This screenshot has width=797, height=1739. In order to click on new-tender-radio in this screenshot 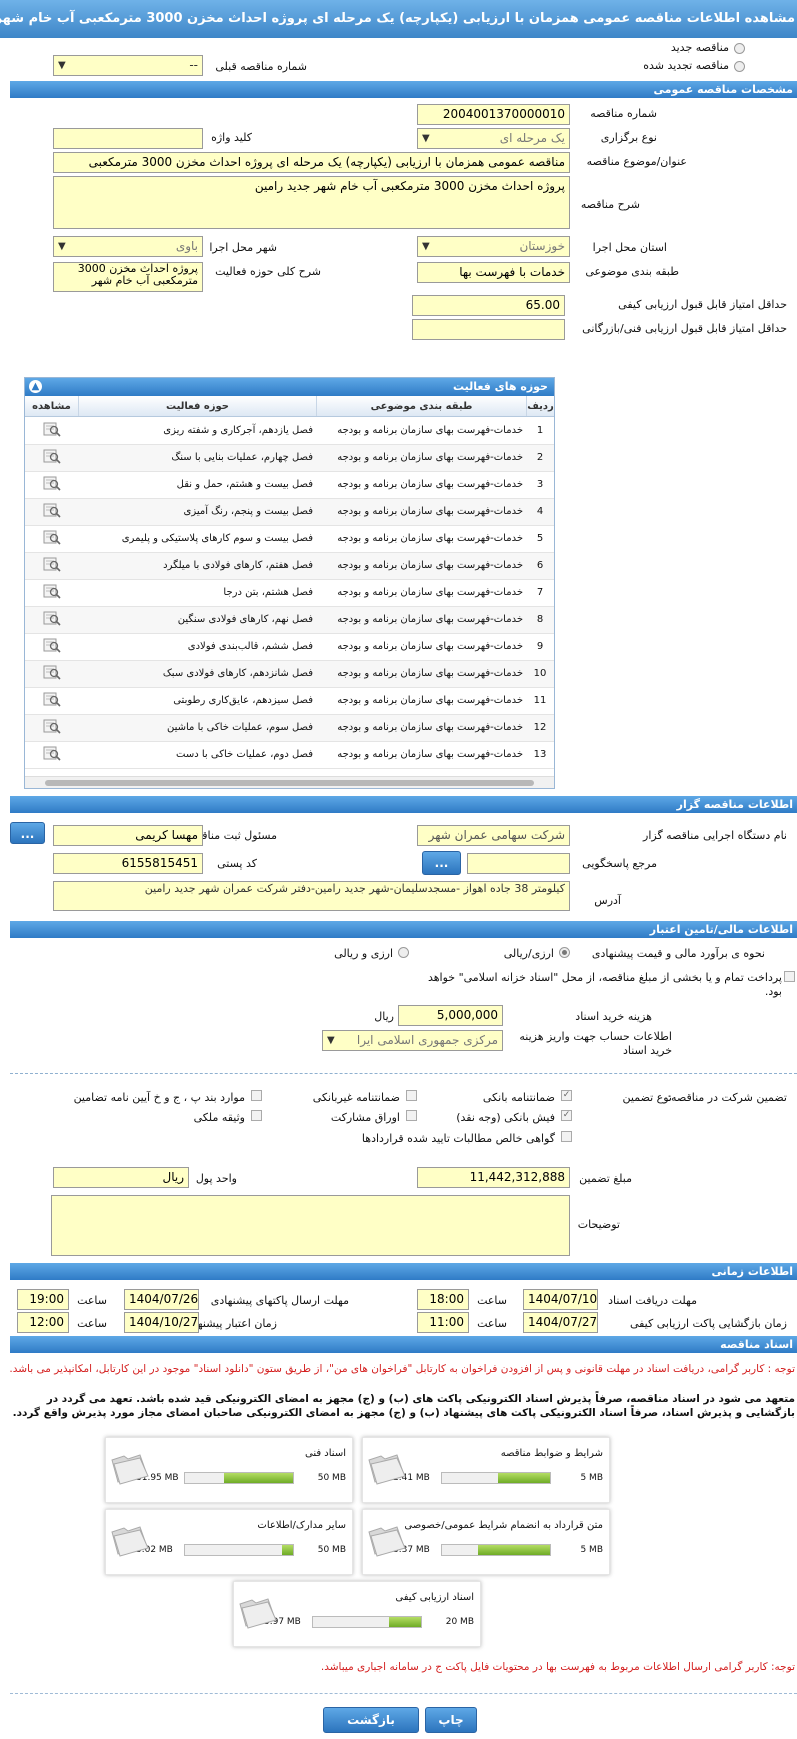, I will do `click(739, 48)`.